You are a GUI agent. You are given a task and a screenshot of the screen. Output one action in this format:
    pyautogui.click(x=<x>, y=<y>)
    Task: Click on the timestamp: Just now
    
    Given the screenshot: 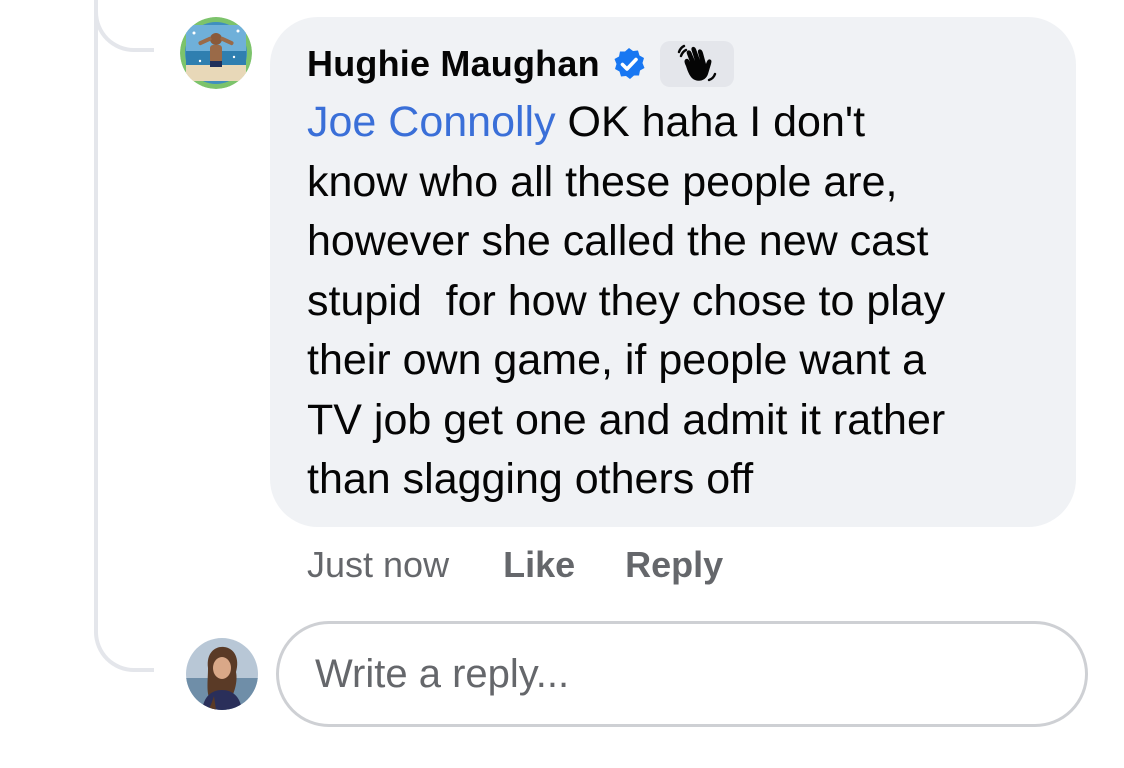 What is the action you would take?
    pyautogui.click(x=378, y=565)
    